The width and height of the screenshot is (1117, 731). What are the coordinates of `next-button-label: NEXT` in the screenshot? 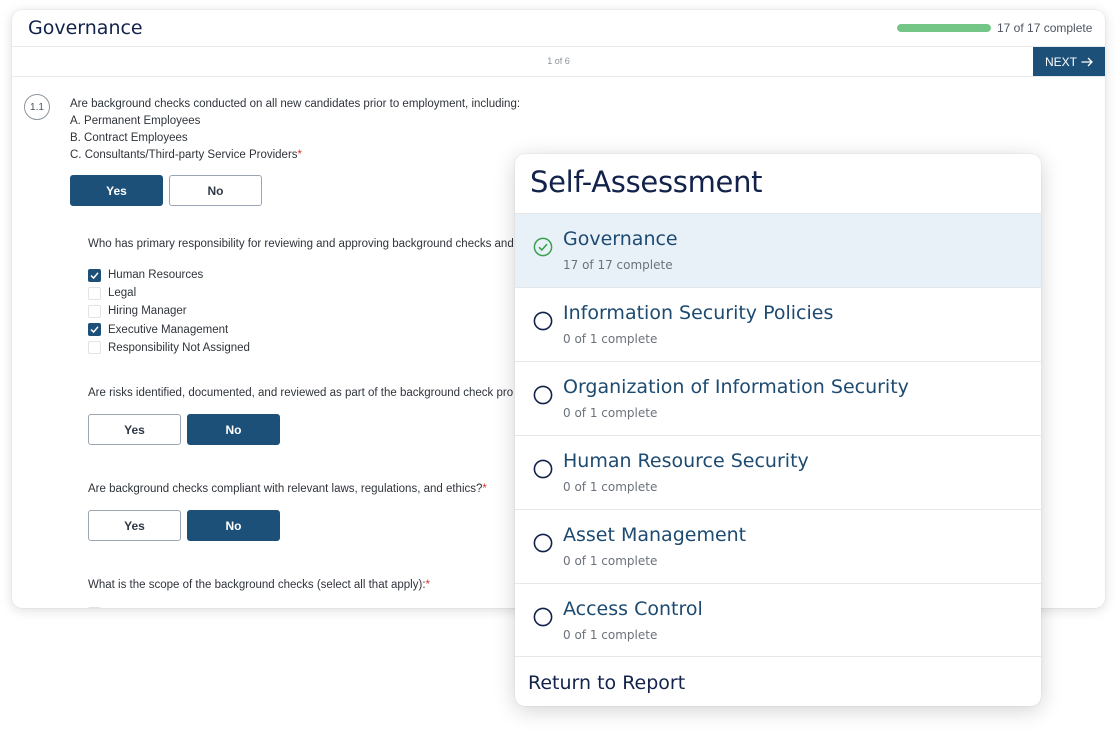 It's located at (1060, 61).